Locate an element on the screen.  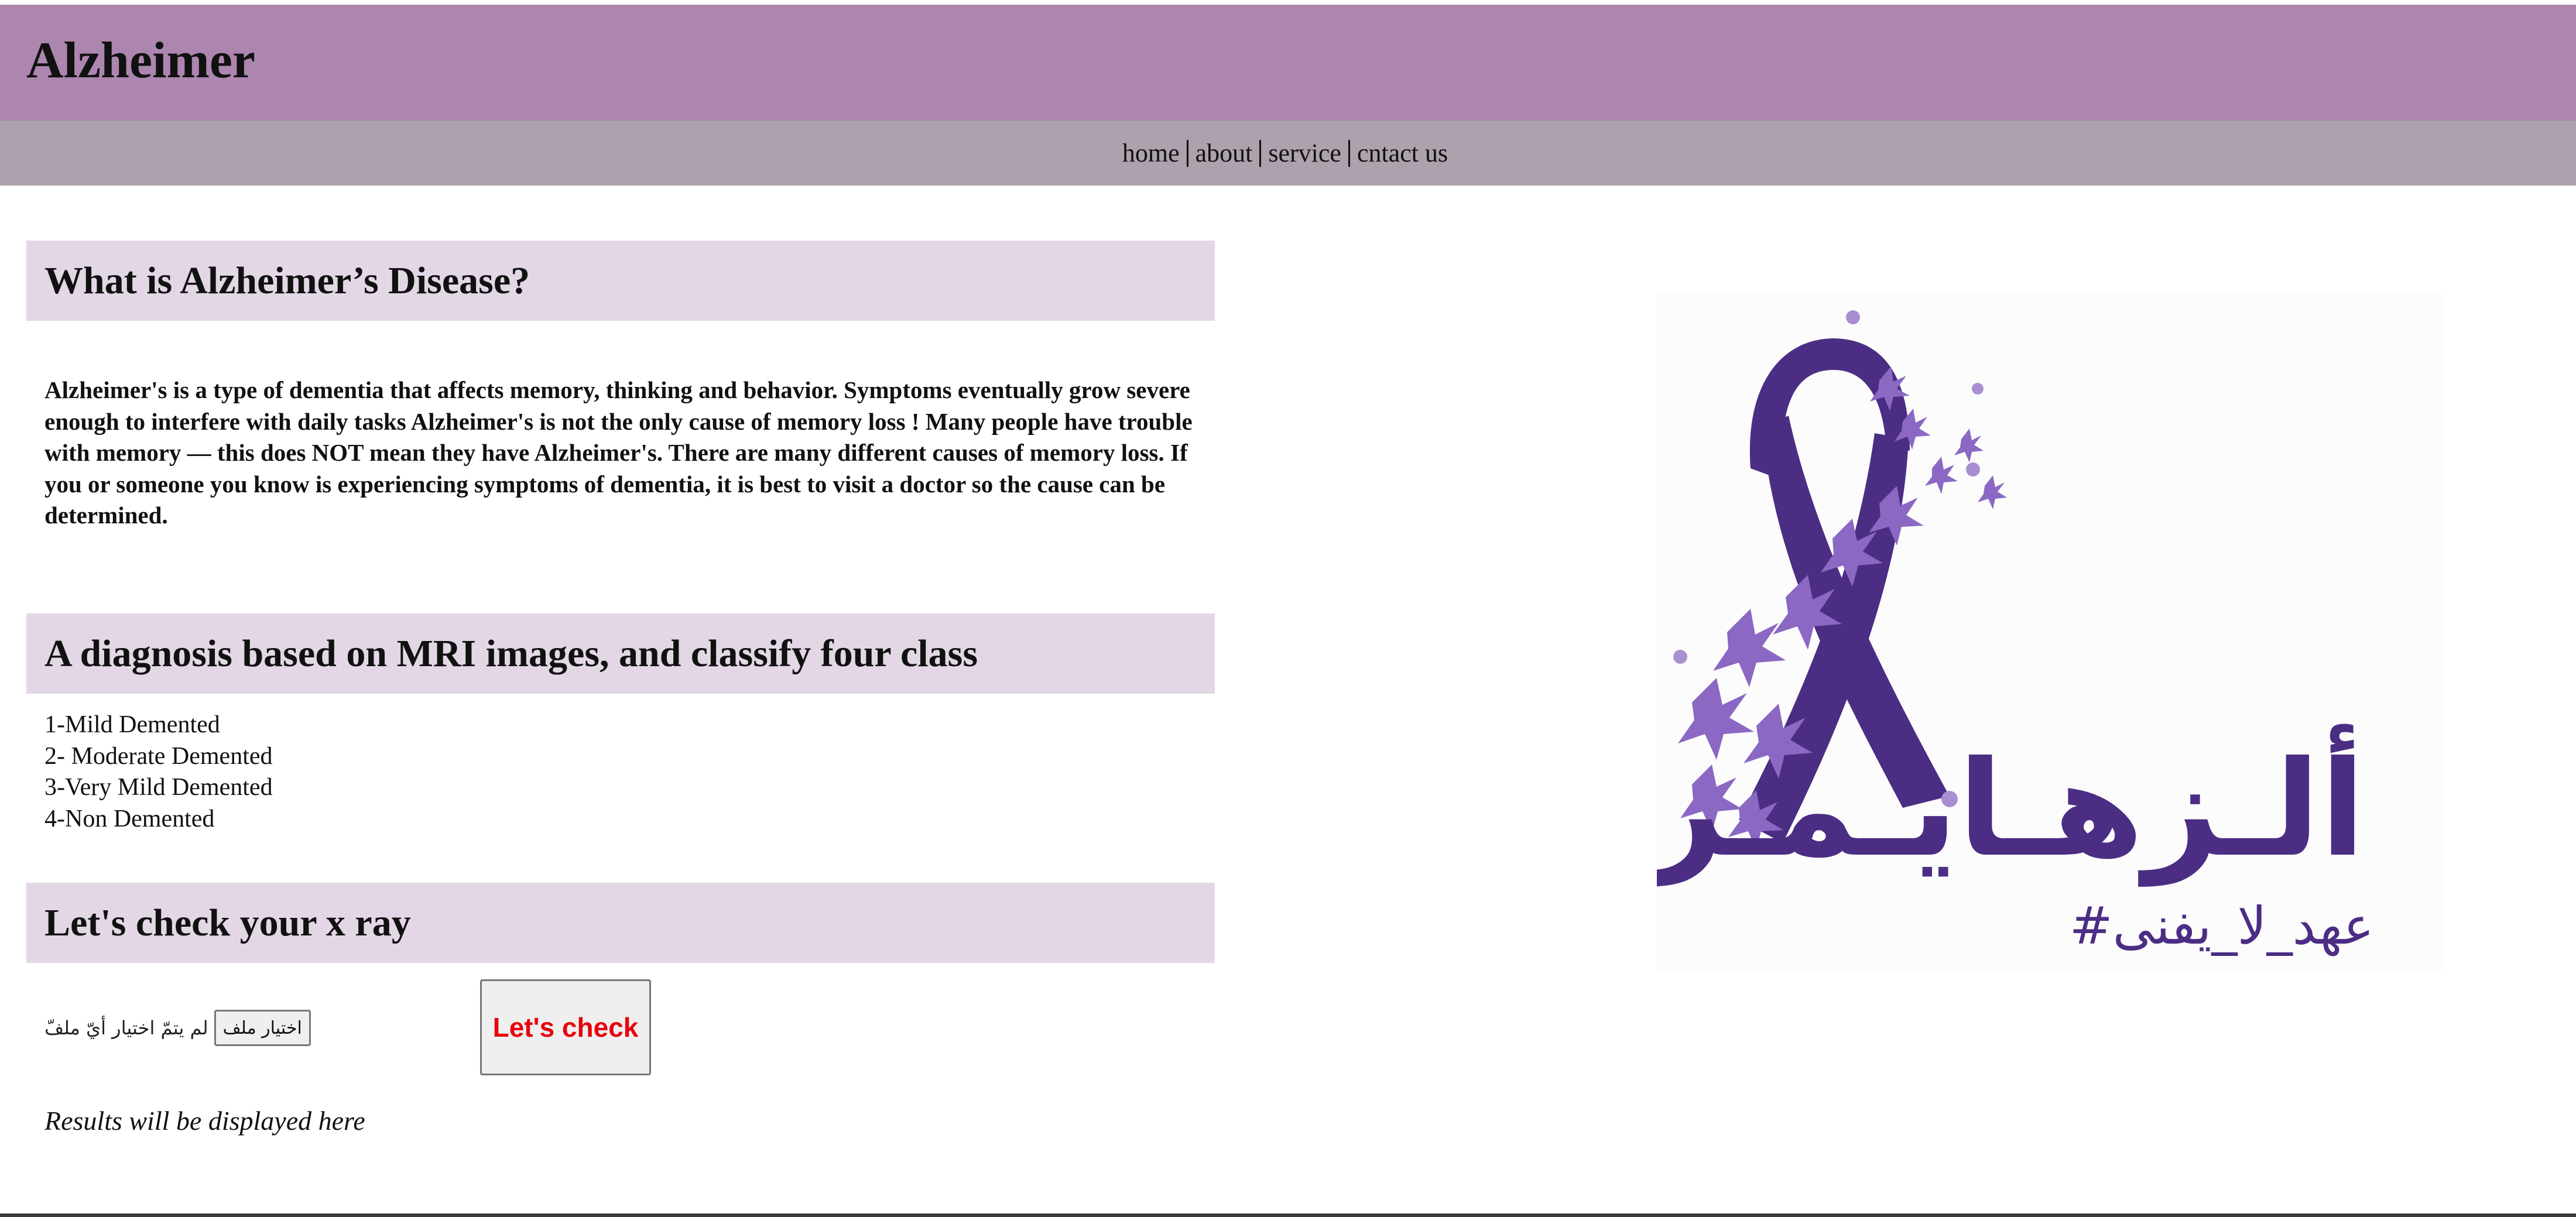
what-is-heading: What is Alzheimer’s Disease? is located at coordinates (620, 281).